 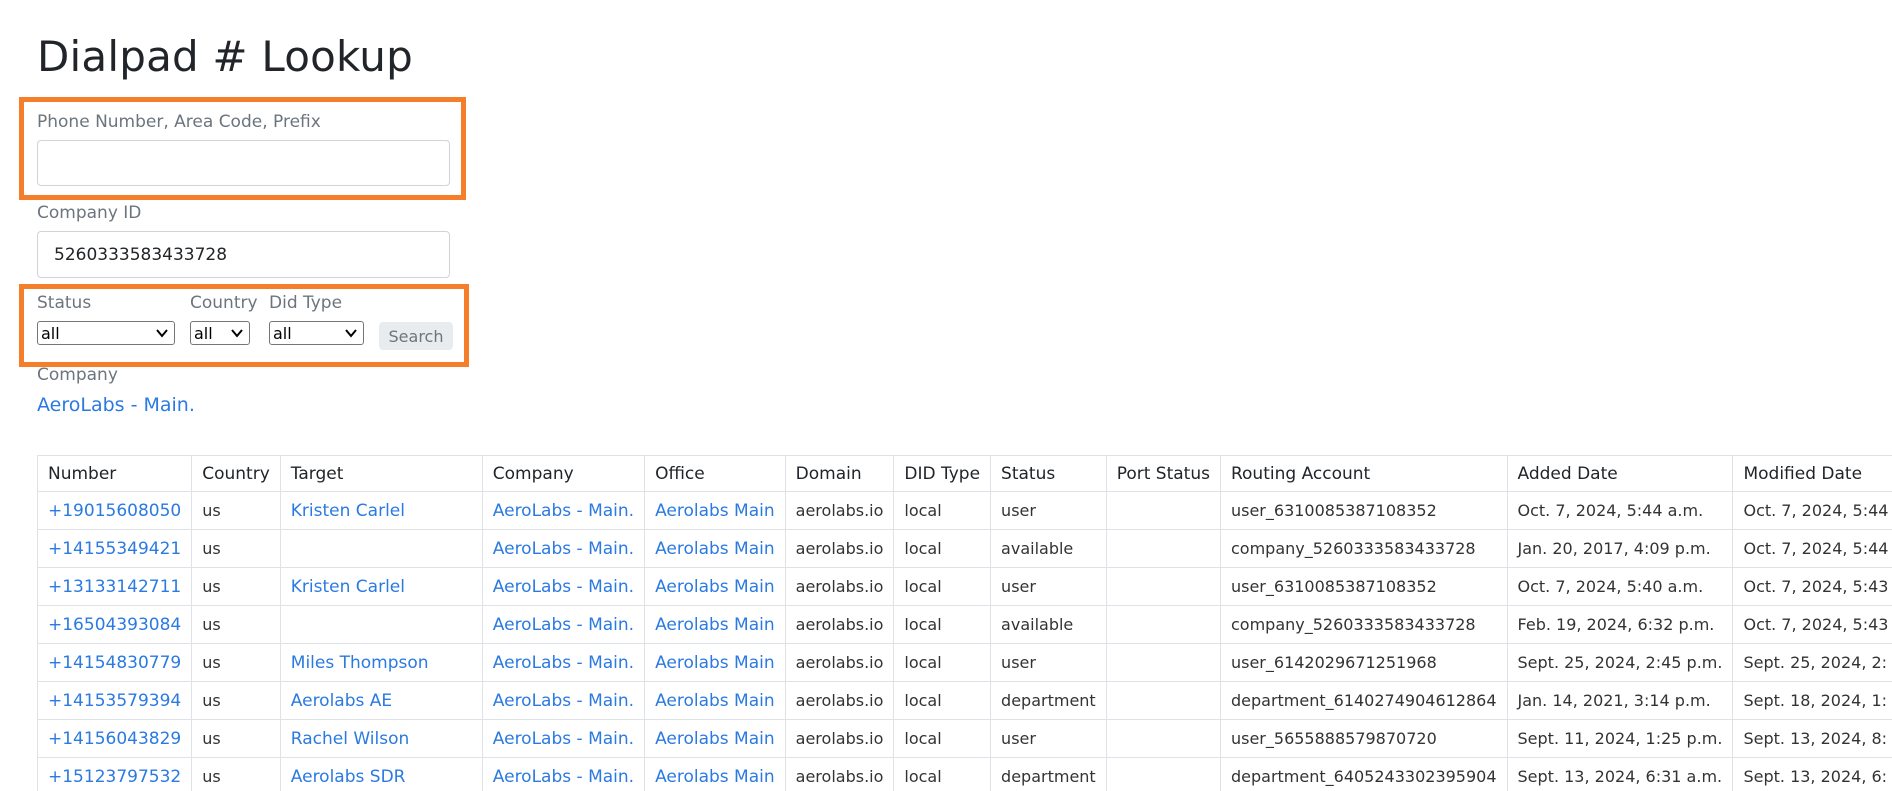 I want to click on chevron-down-icon, so click(x=162, y=333).